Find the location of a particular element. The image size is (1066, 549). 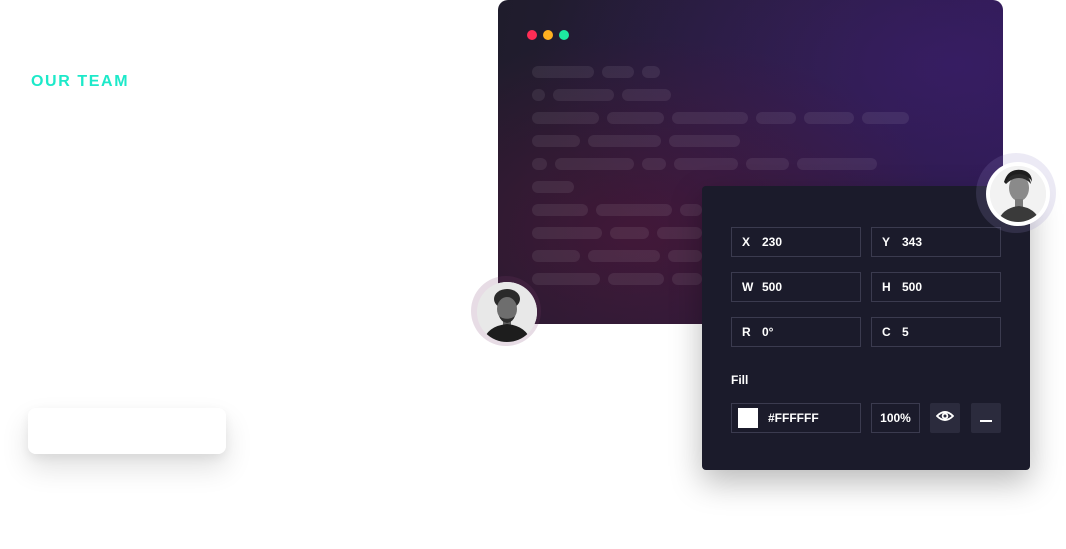

fill-color-field: #FFFFFF is located at coordinates (796, 418).